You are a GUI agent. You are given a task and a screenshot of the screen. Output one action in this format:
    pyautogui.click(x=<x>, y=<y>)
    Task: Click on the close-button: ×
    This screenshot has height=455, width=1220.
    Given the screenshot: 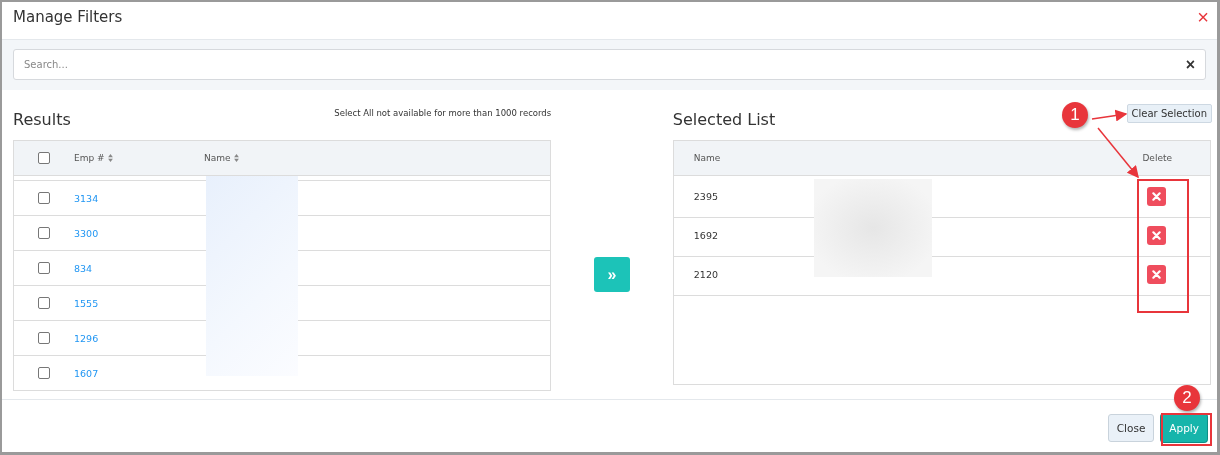 What is the action you would take?
    pyautogui.click(x=1203, y=16)
    